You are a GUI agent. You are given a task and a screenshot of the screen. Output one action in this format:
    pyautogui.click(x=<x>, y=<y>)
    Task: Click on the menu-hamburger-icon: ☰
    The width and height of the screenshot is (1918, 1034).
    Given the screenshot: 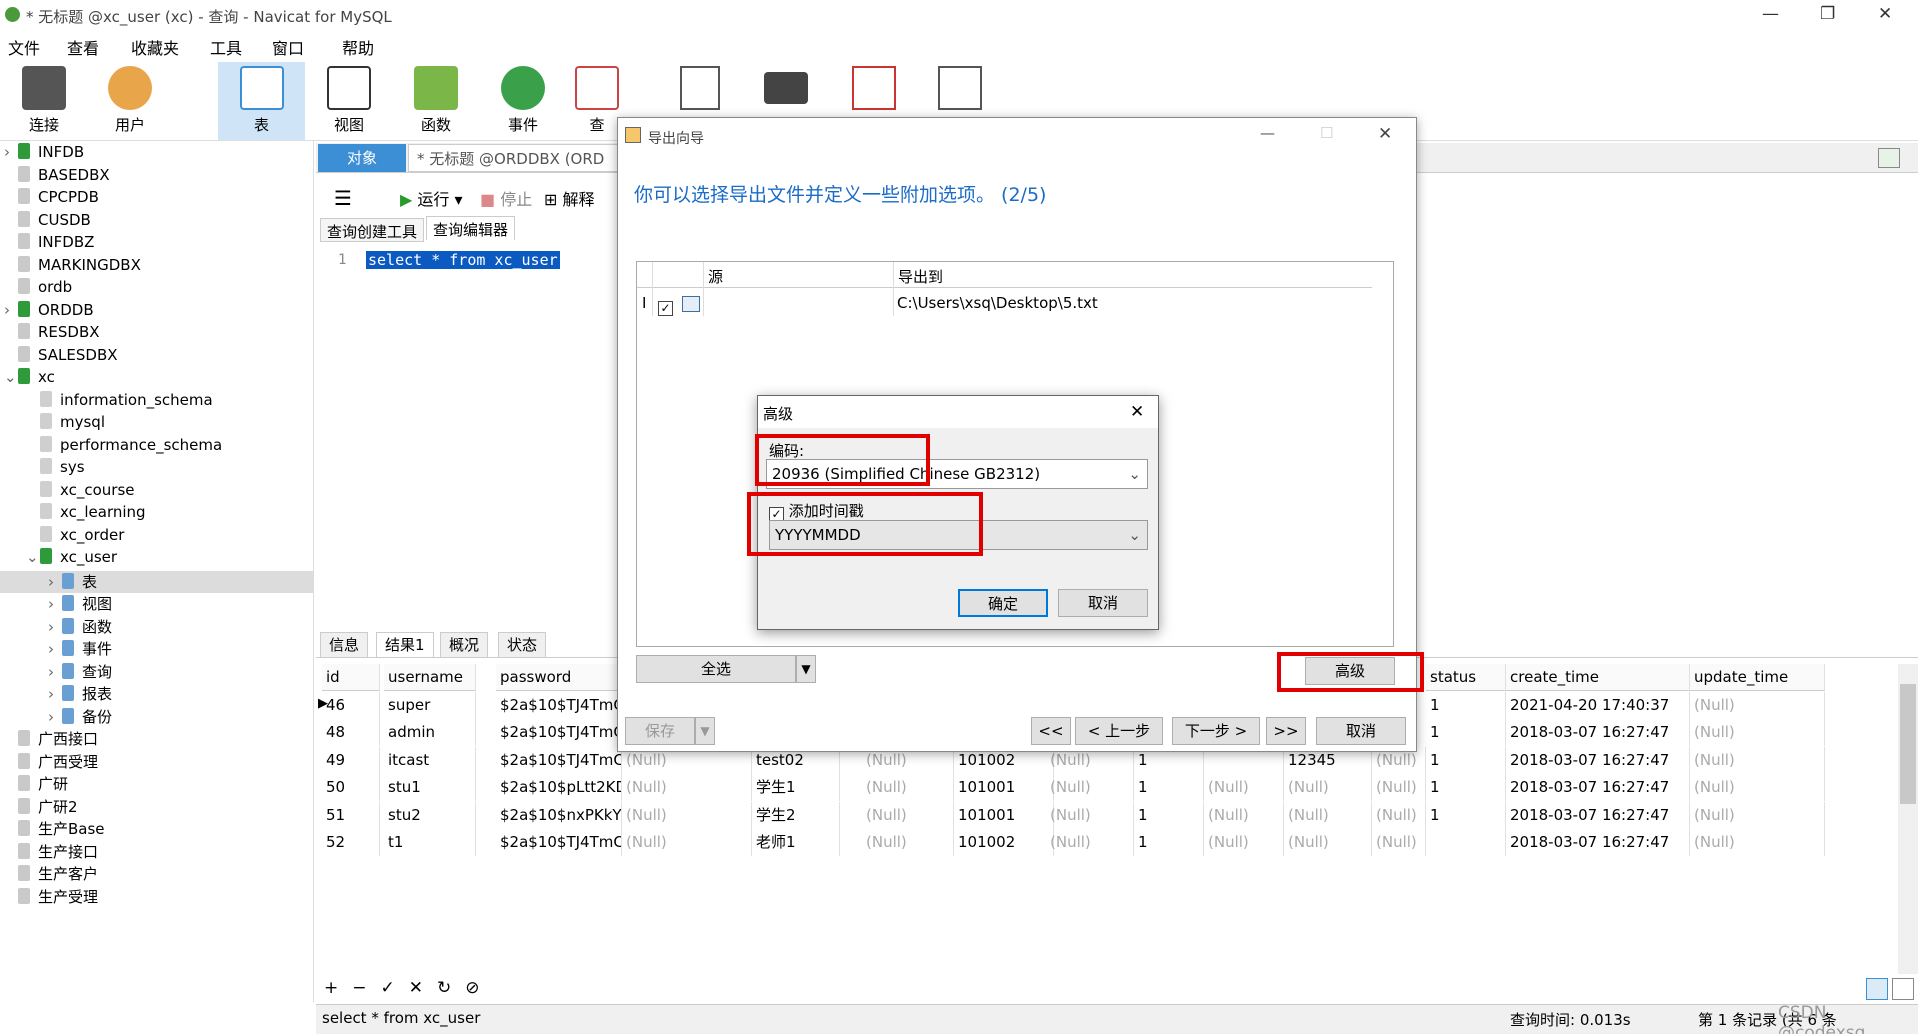 What is the action you would take?
    pyautogui.click(x=343, y=198)
    